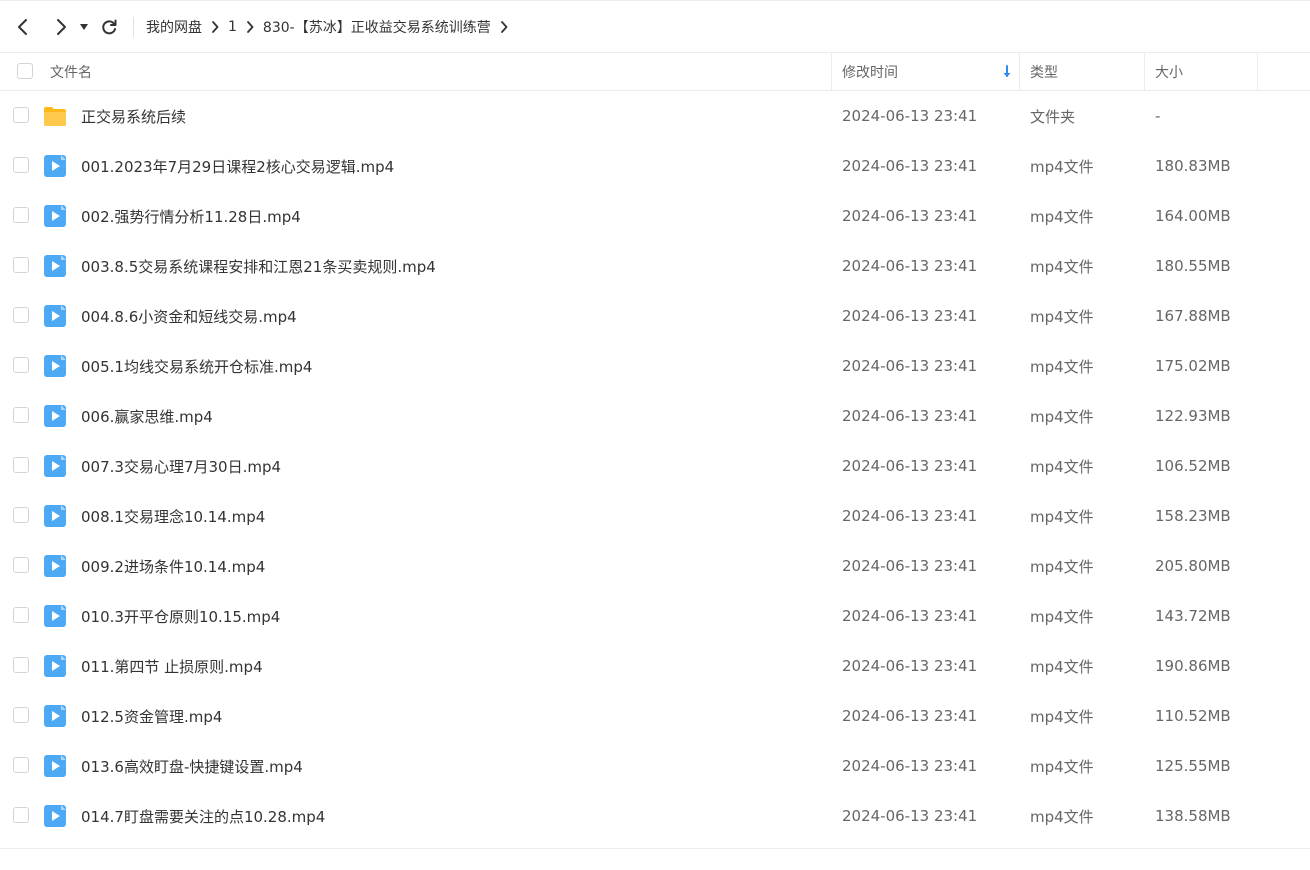  I want to click on column-header-modified-label: 修改时间, so click(870, 73).